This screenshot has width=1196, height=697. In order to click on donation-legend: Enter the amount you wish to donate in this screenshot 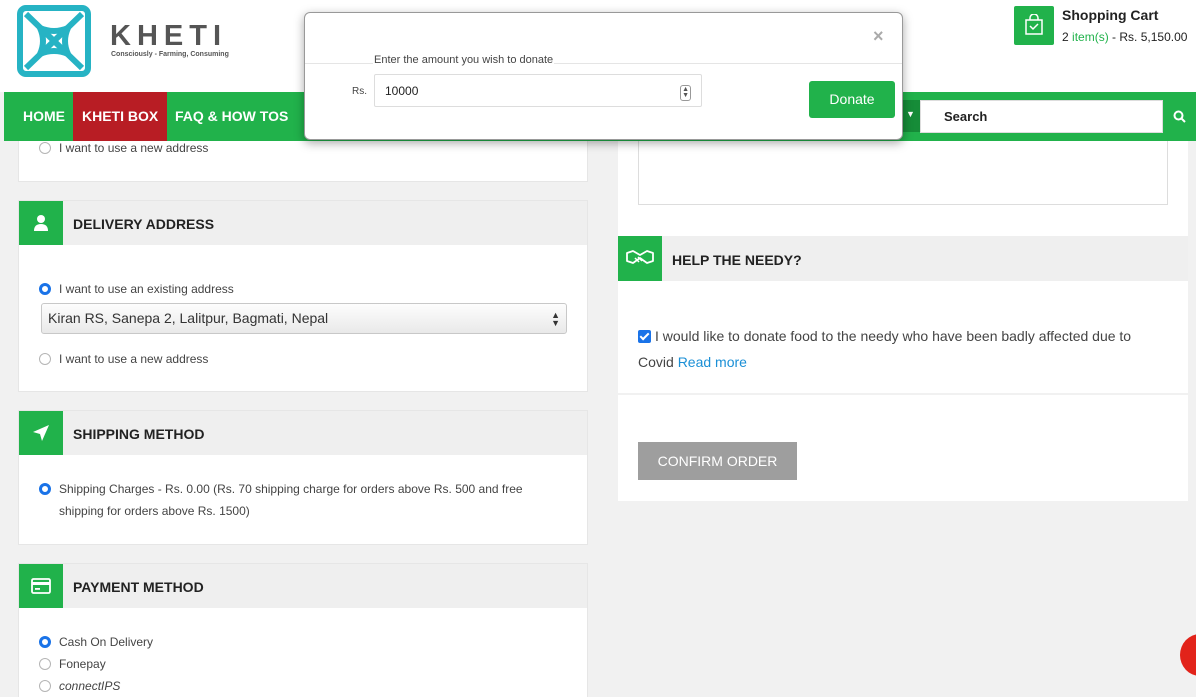, I will do `click(464, 60)`.